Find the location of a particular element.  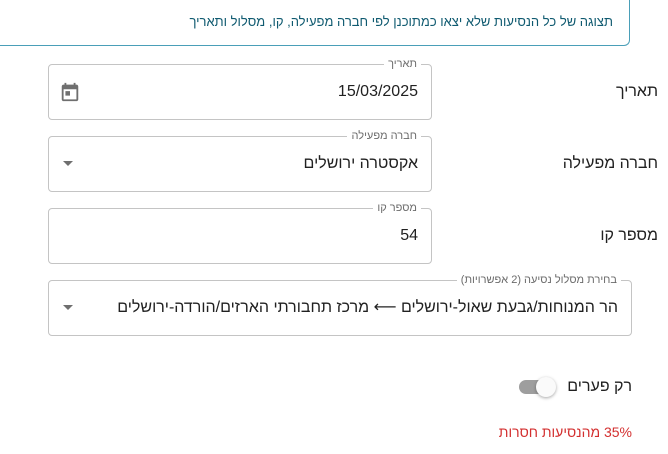

line-number-value: 54 is located at coordinates (409, 235).